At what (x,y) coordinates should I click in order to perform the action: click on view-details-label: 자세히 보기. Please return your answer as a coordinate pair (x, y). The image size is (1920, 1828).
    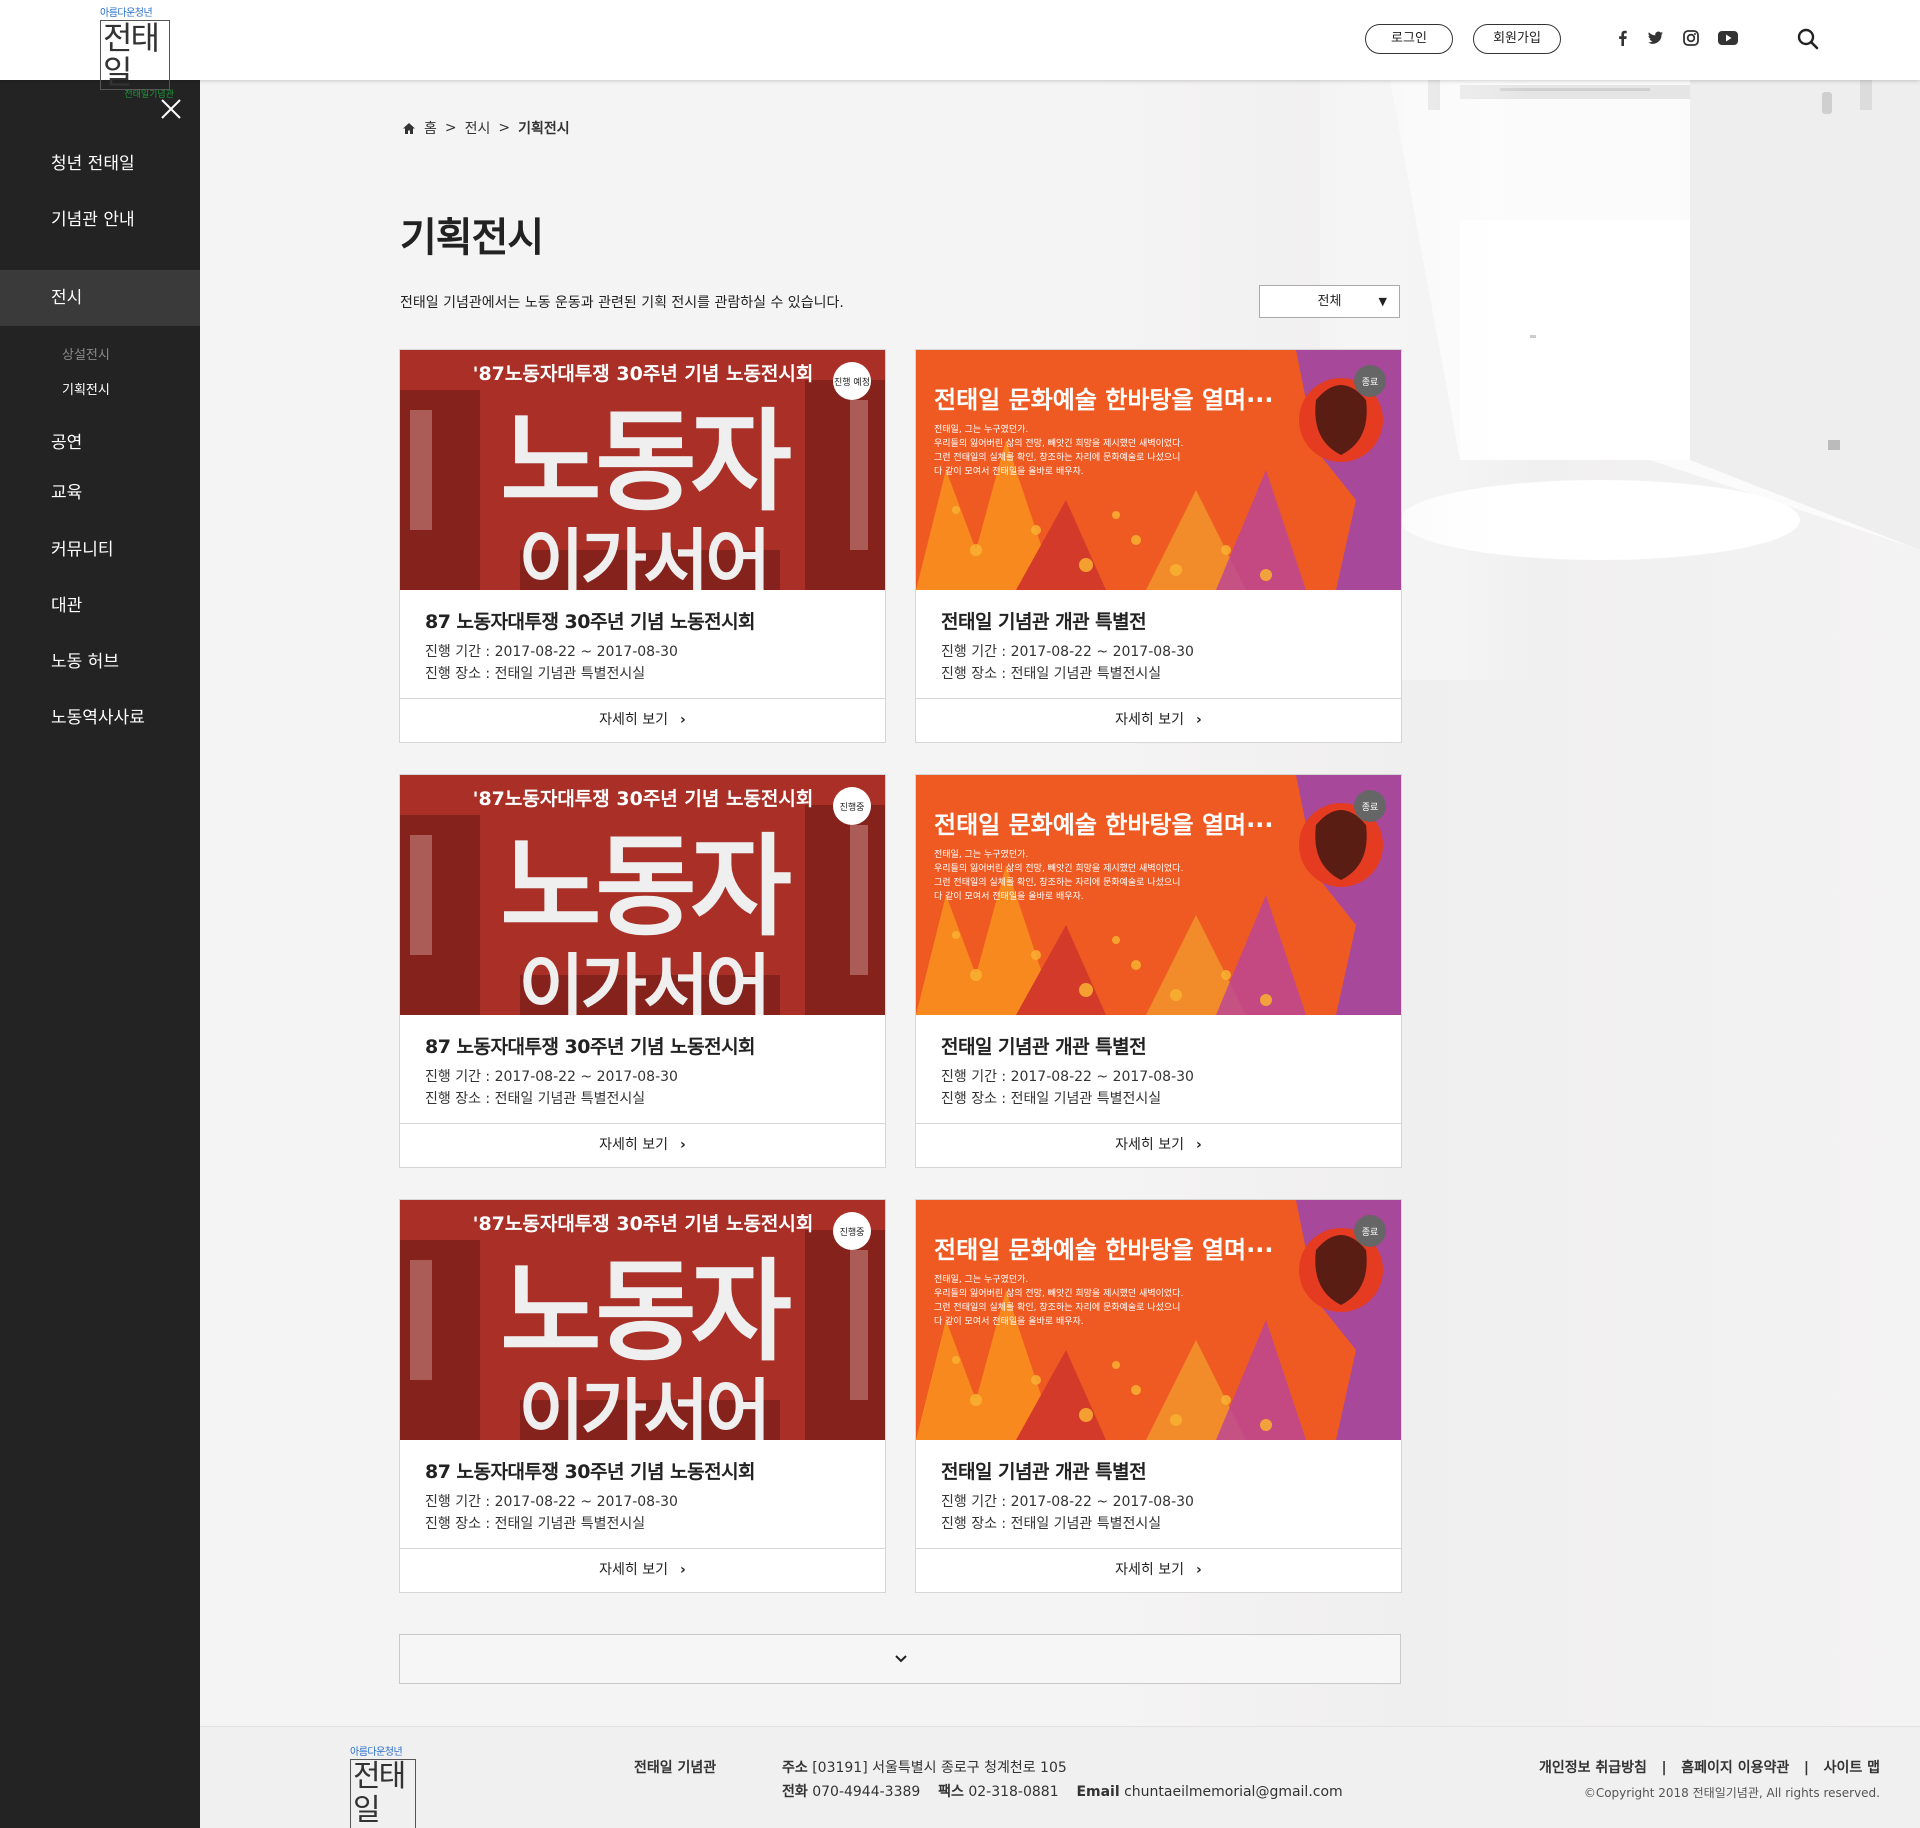
    Looking at the image, I should click on (1150, 720).